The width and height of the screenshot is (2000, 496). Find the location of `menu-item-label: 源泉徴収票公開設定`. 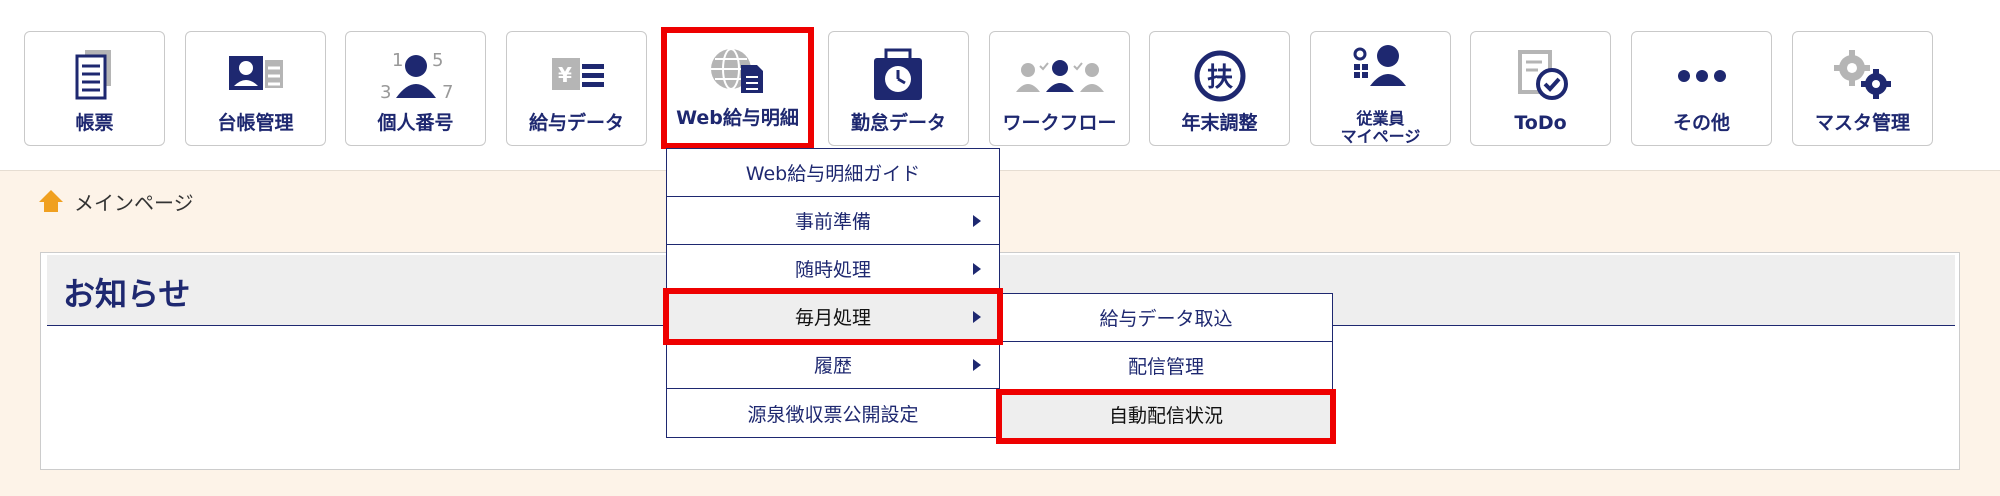

menu-item-label: 源泉徴収票公開設定 is located at coordinates (833, 414).